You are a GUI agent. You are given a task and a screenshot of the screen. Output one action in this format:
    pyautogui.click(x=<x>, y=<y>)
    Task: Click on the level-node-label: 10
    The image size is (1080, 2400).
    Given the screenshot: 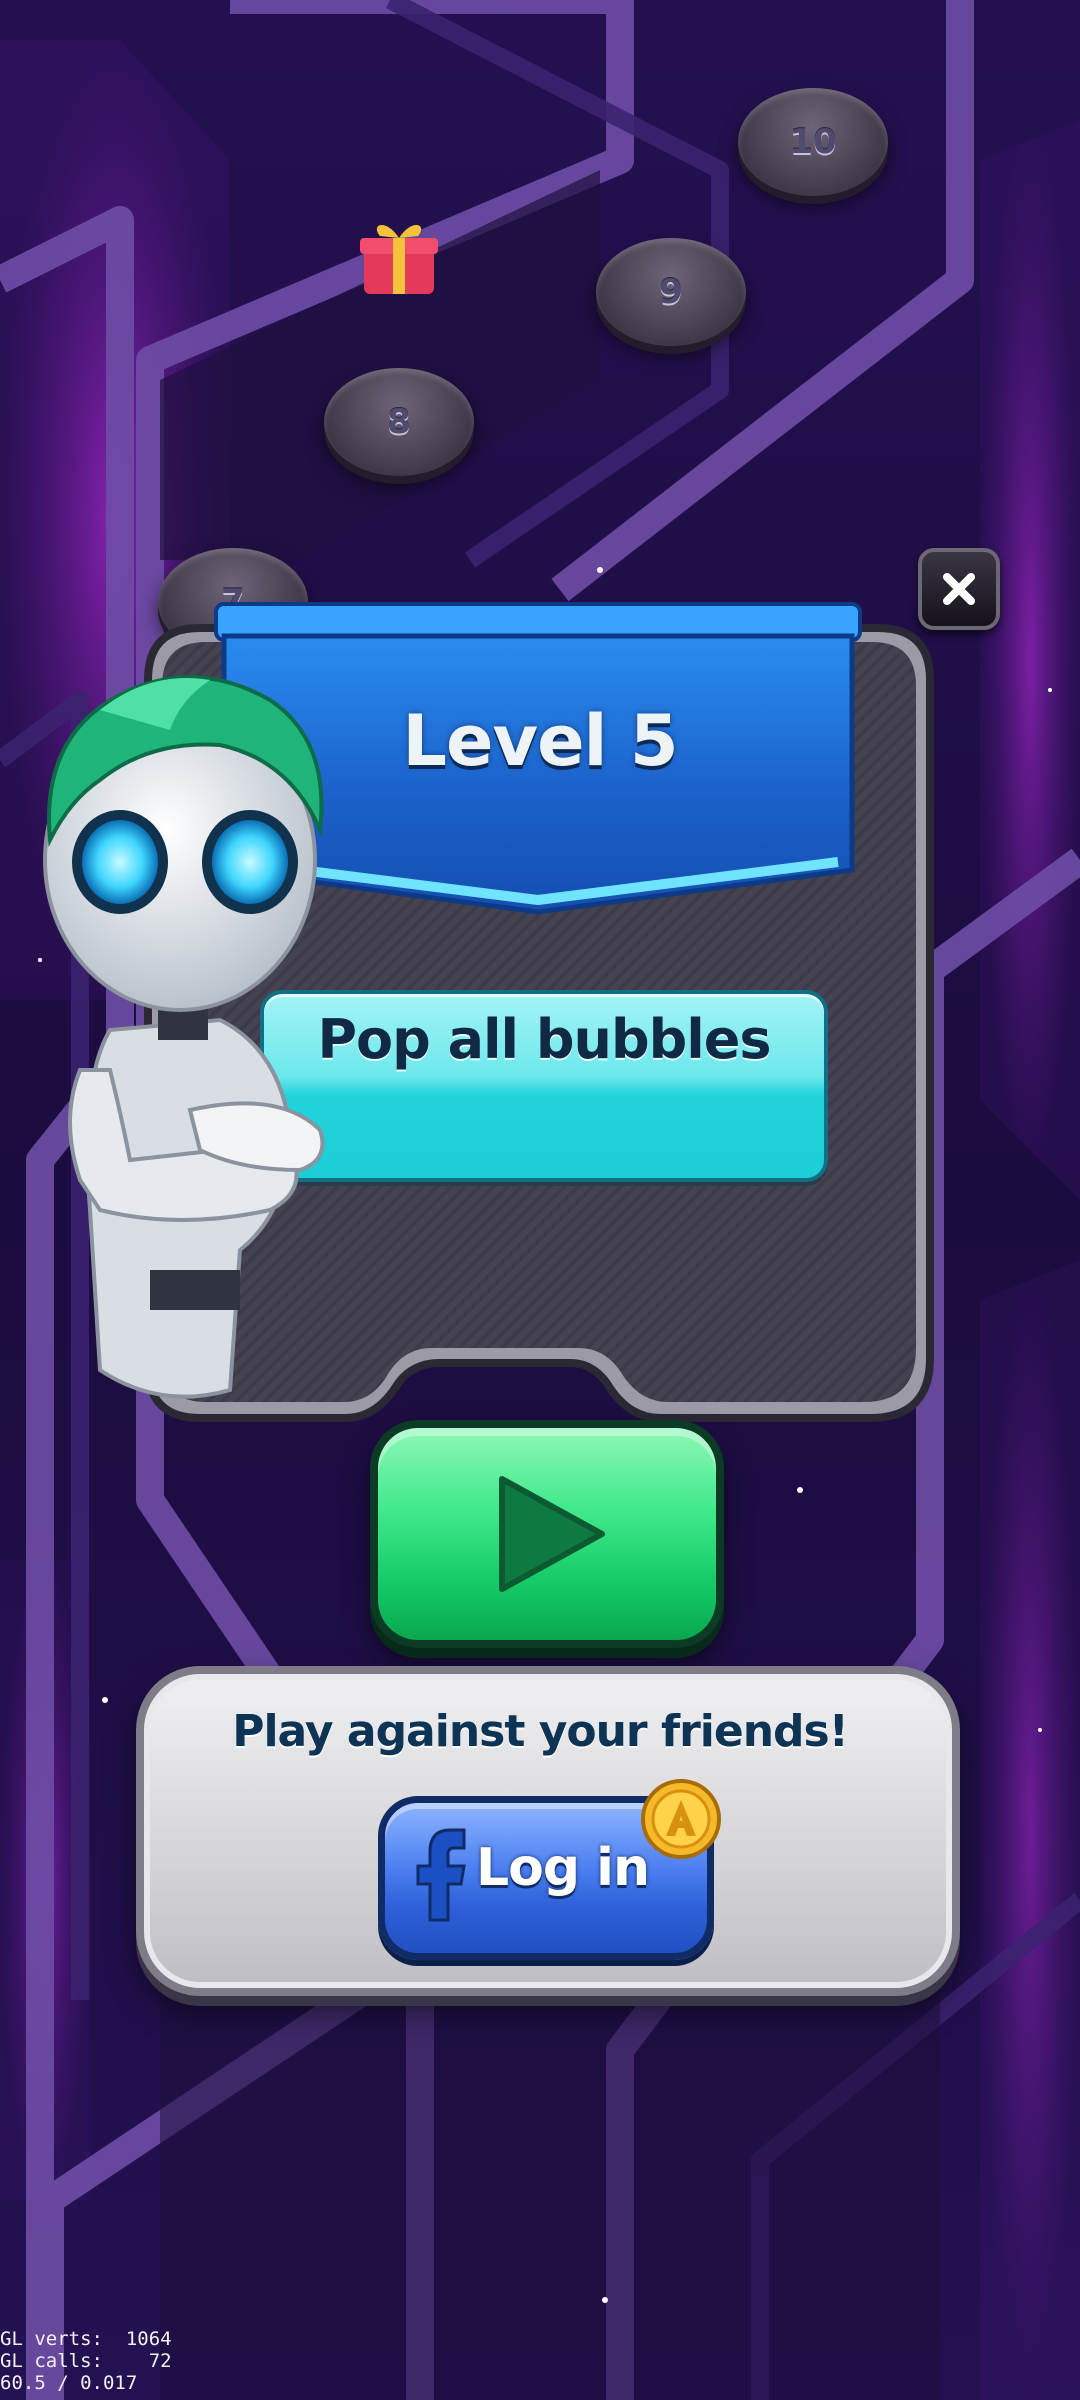 What is the action you would take?
    pyautogui.click(x=813, y=142)
    